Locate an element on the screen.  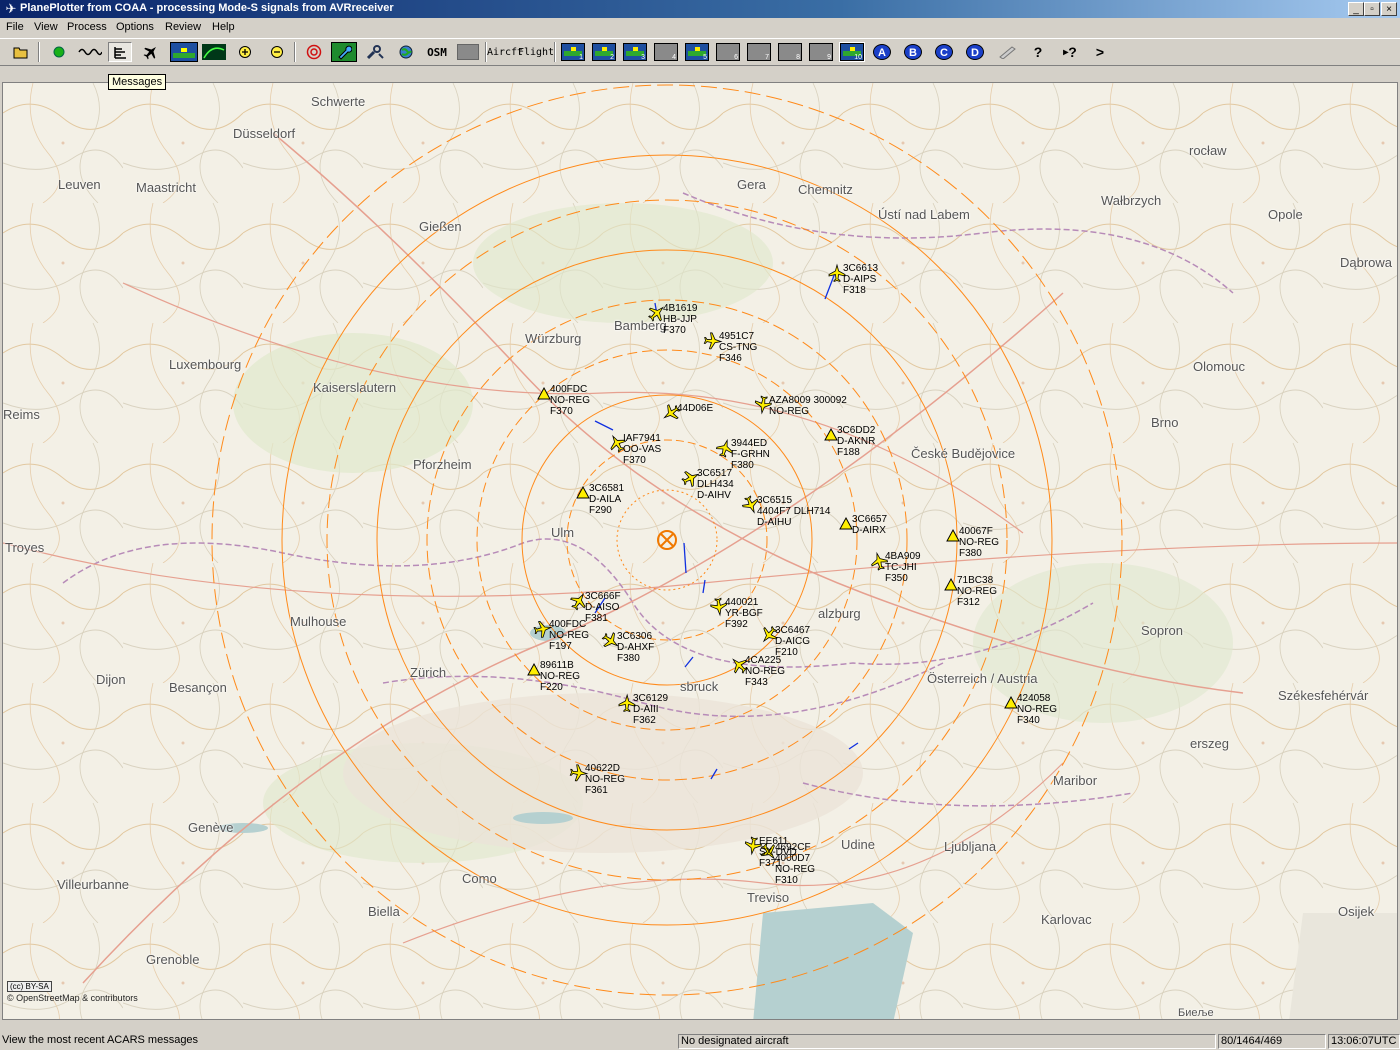
aircraft-label-button: Aircft is located at coordinates (505, 52).